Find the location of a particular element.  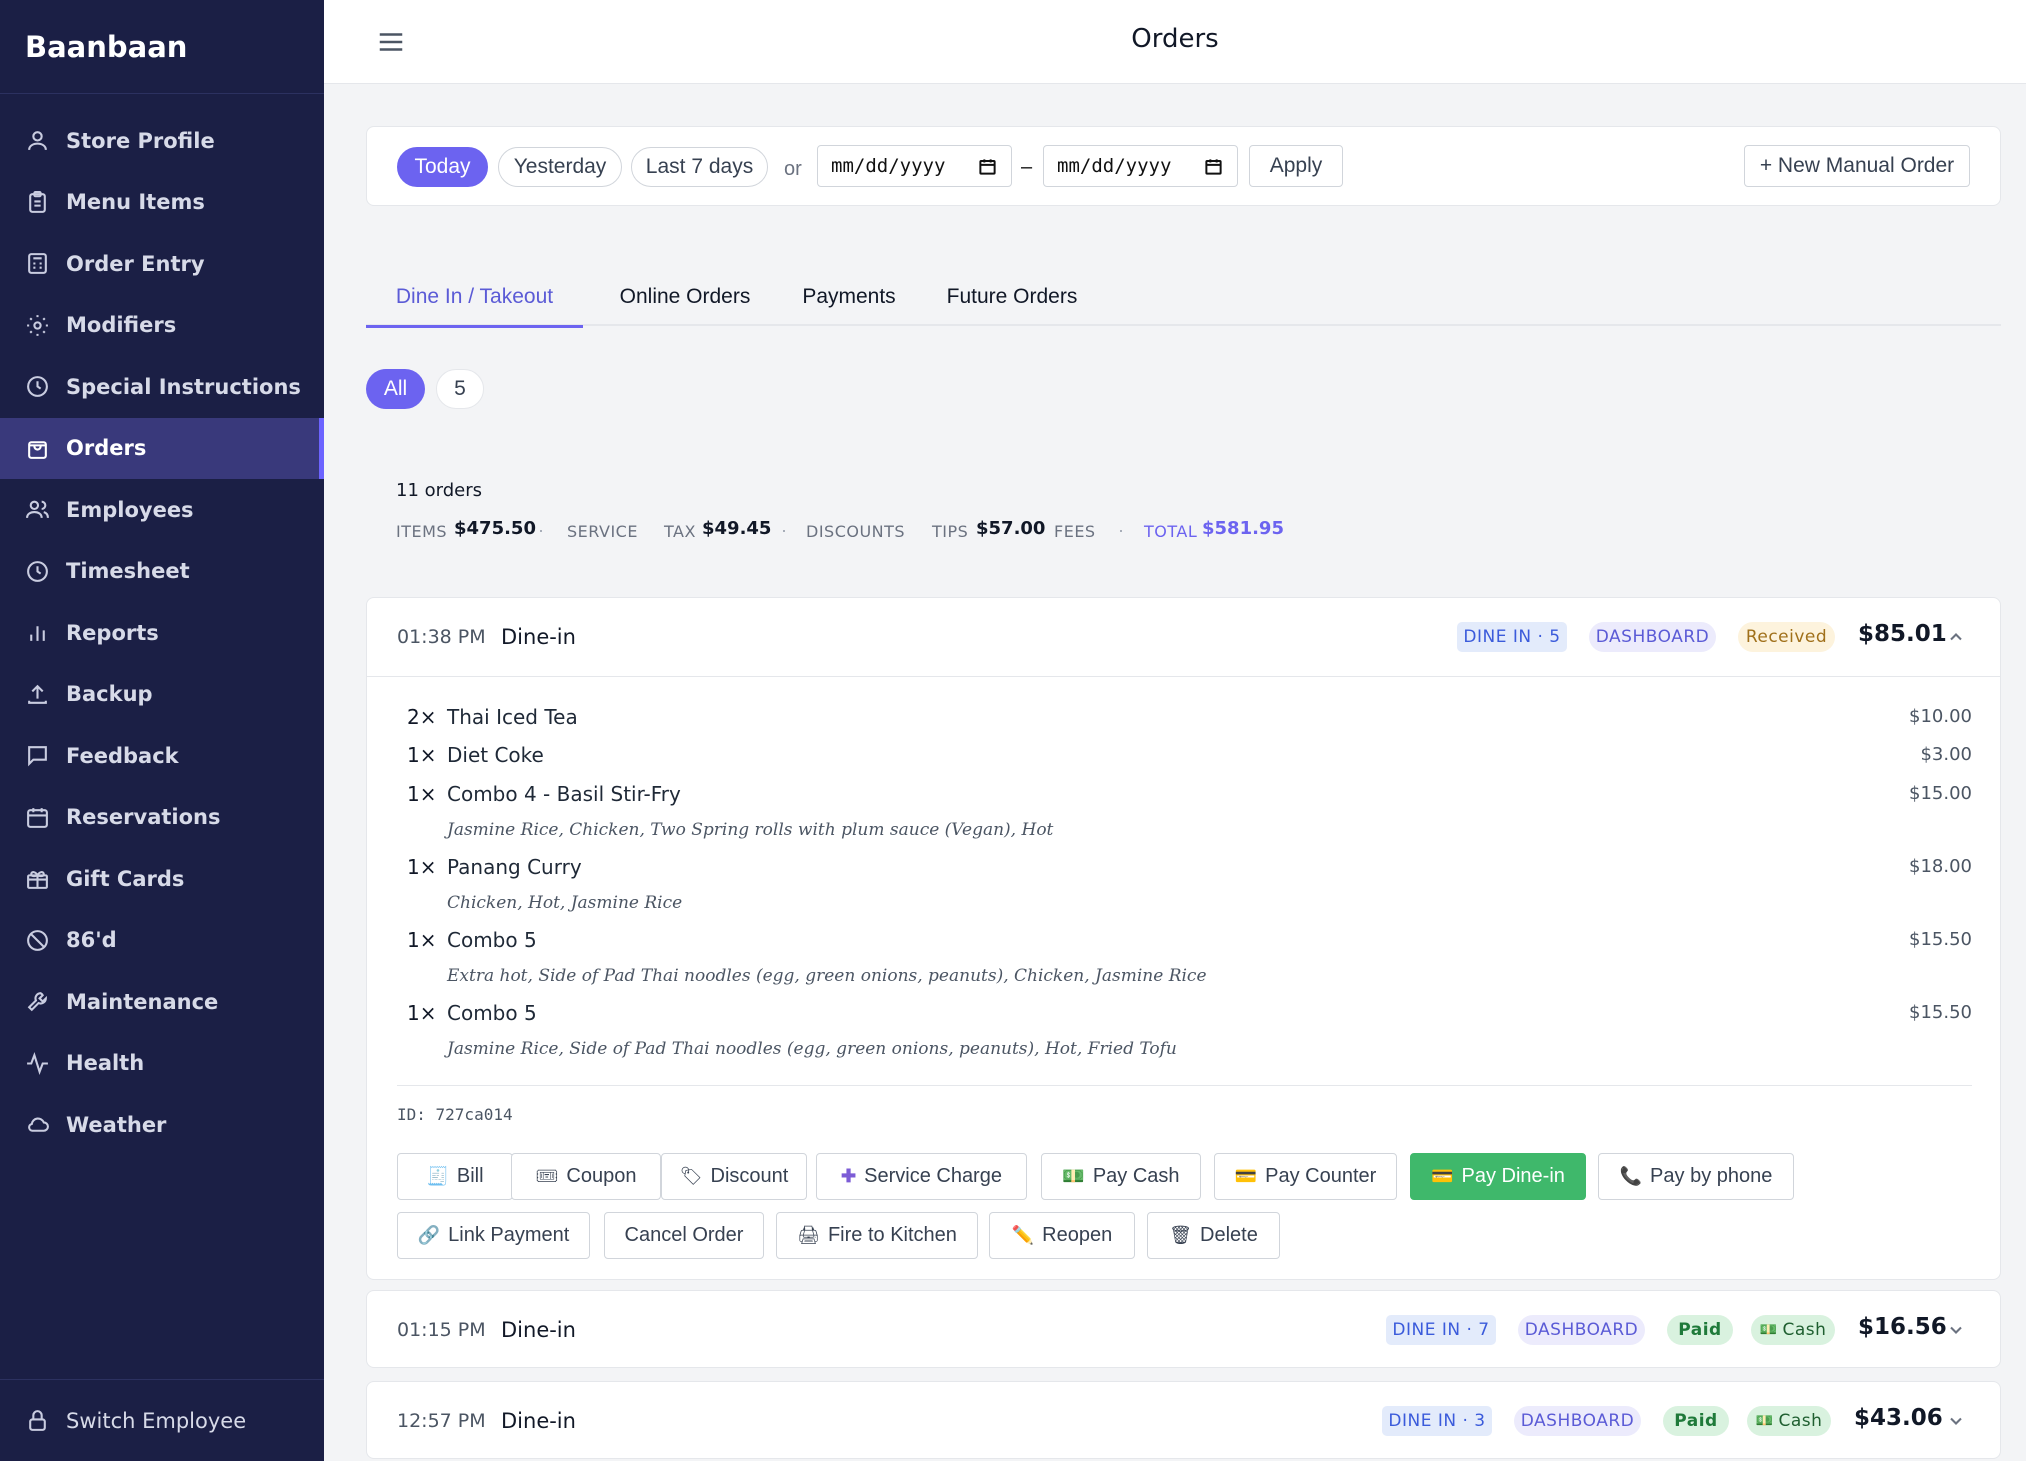

sidebar-item-gift-cards: Gift Cards is located at coordinates (162, 879).